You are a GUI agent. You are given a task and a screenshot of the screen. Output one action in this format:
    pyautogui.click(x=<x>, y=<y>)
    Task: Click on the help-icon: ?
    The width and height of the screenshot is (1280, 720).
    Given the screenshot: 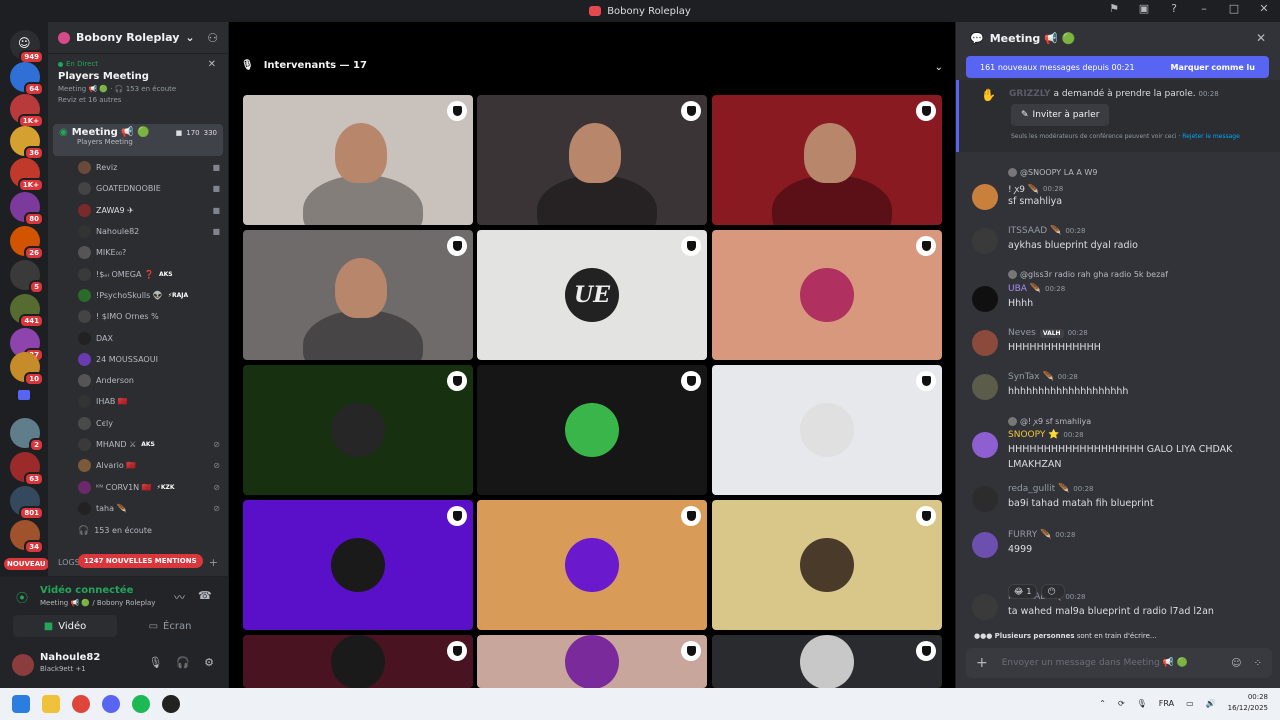 What is the action you would take?
    pyautogui.click(x=1174, y=8)
    